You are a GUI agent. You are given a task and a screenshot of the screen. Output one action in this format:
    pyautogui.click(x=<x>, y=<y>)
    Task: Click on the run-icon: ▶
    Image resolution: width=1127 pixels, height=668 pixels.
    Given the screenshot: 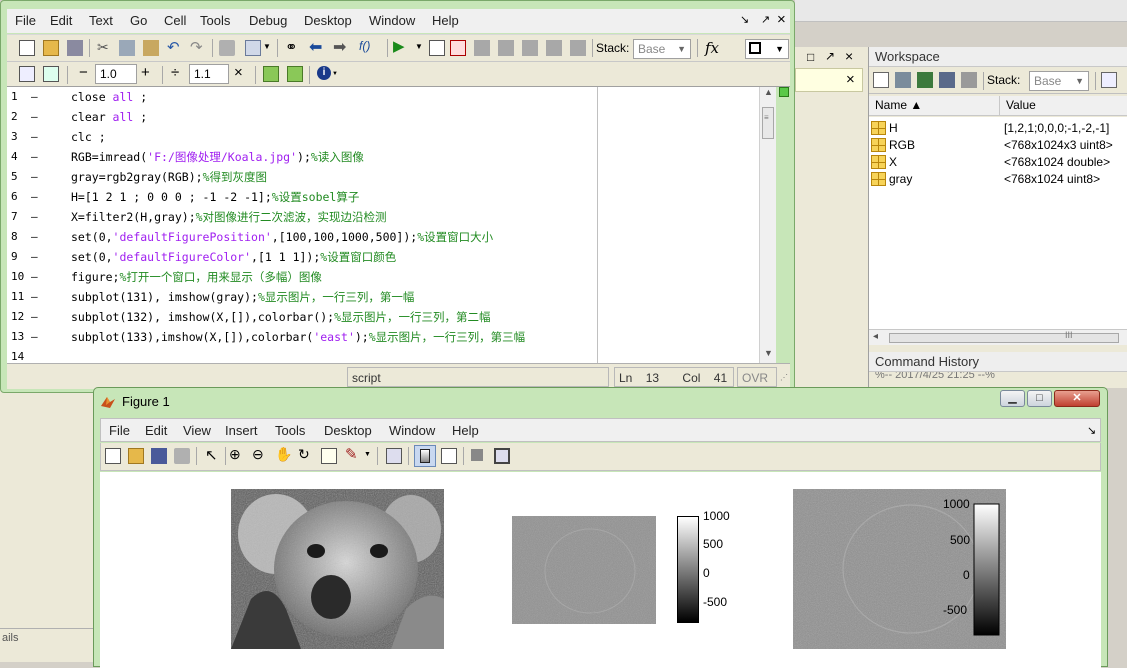 What is the action you would take?
    pyautogui.click(x=399, y=46)
    